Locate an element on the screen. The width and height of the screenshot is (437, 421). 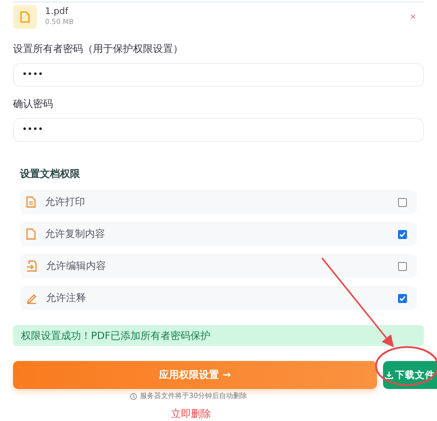
permission-row: 允许注释 is located at coordinates (218, 298).